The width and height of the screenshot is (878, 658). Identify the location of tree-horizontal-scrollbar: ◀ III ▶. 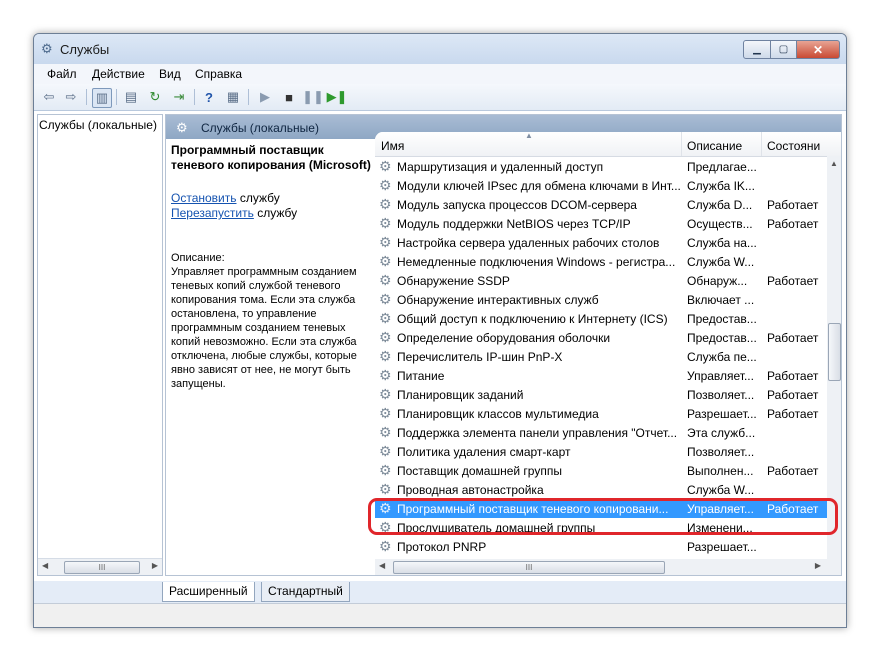
(100, 566).